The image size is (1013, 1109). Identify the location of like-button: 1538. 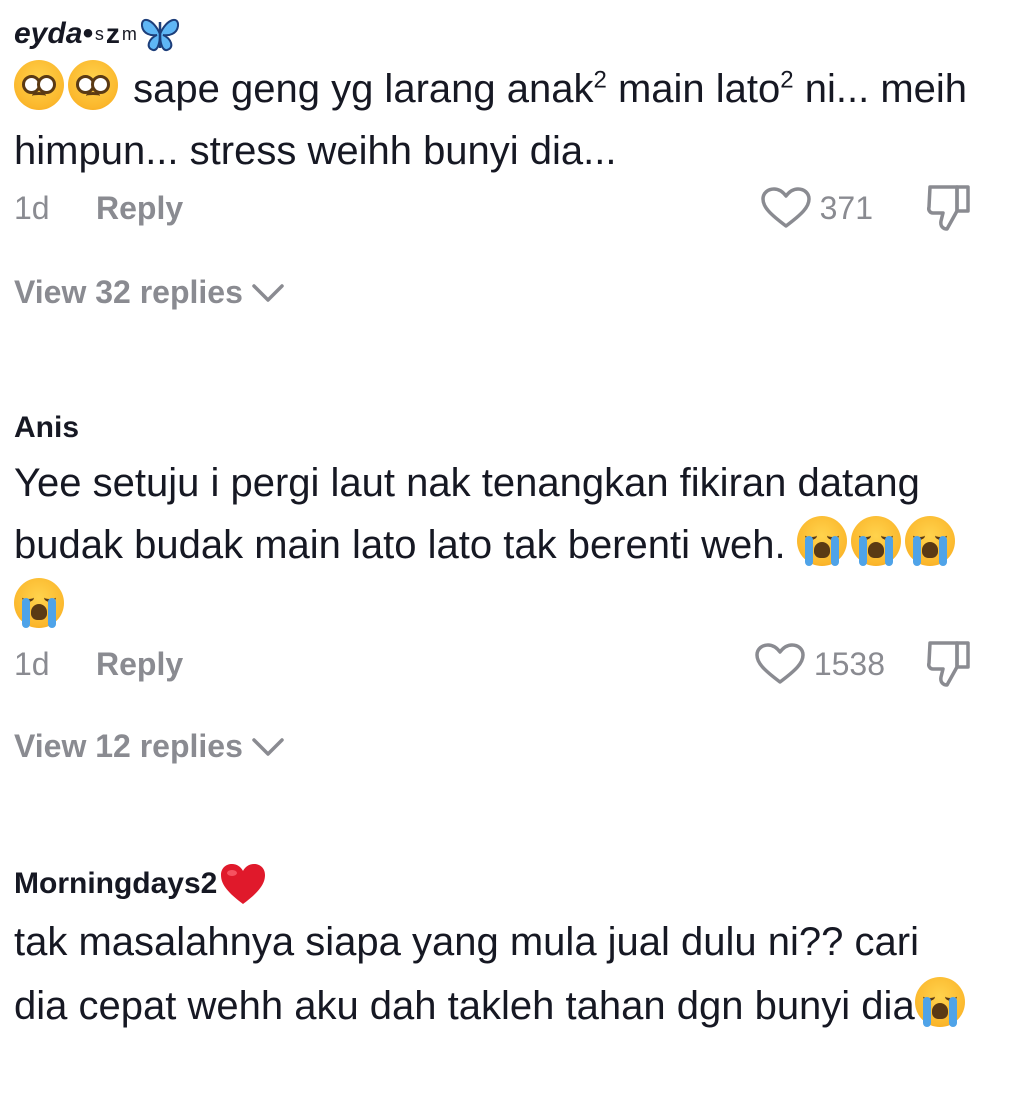
(819, 664).